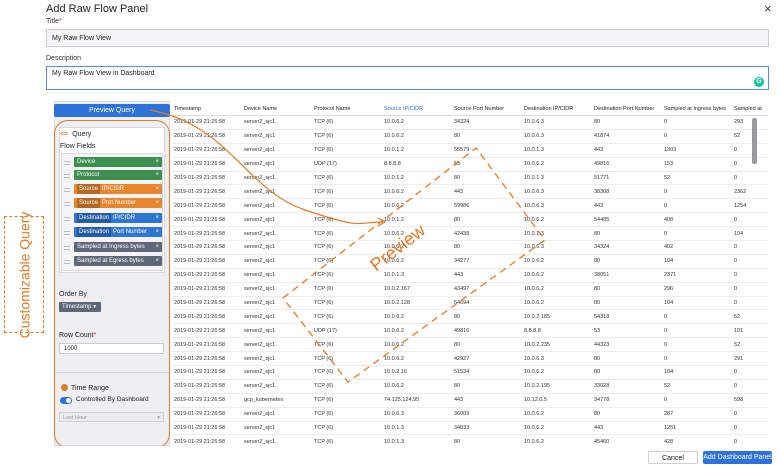 This screenshot has height=469, width=780. I want to click on grammar-check-icon: G, so click(759, 82).